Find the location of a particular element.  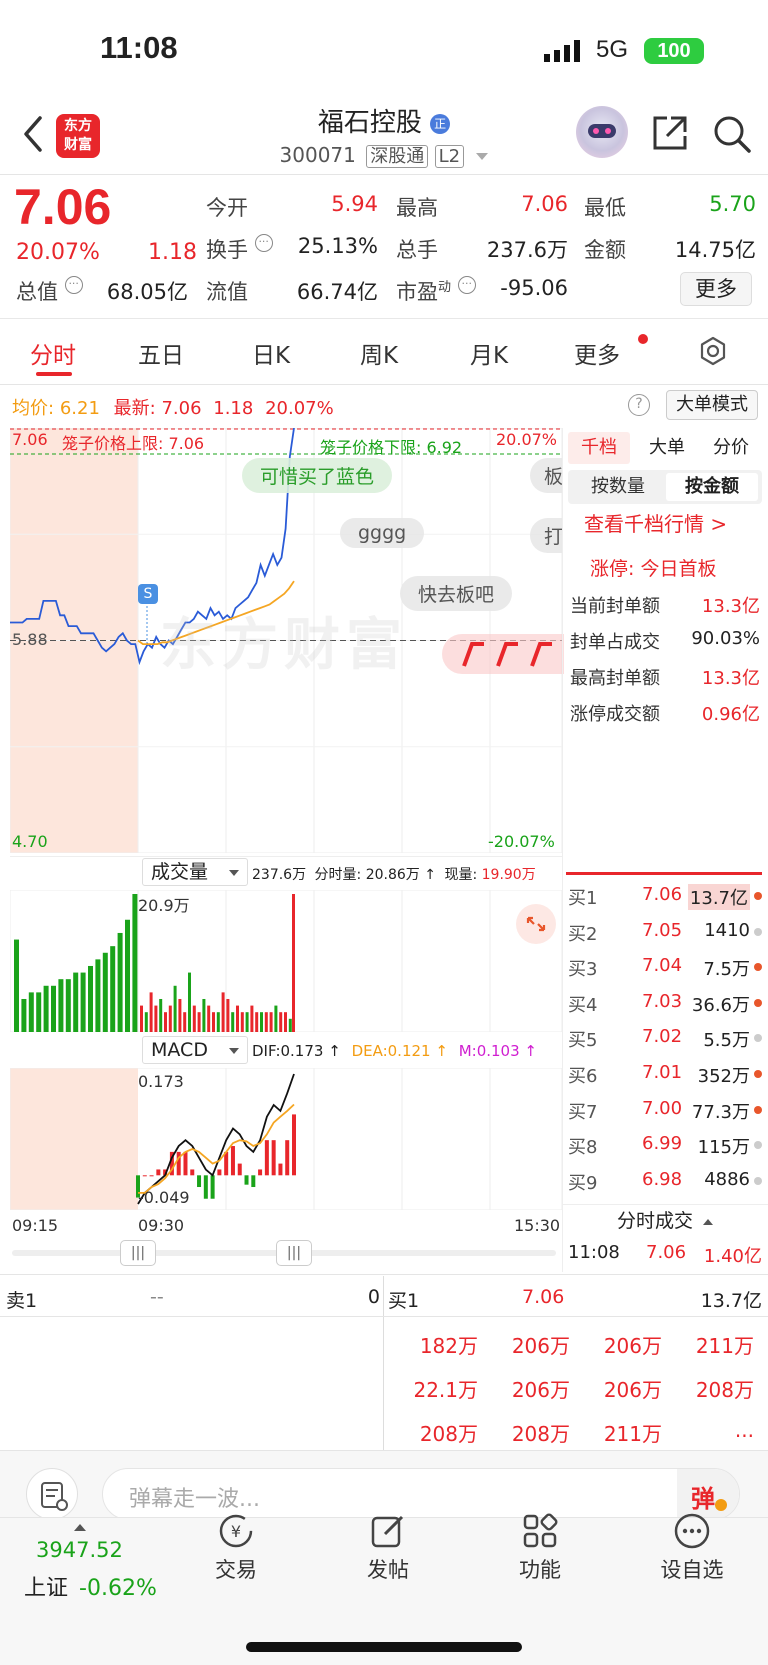

mktcap-label: 总值 ··· is located at coordinates (49, 291).